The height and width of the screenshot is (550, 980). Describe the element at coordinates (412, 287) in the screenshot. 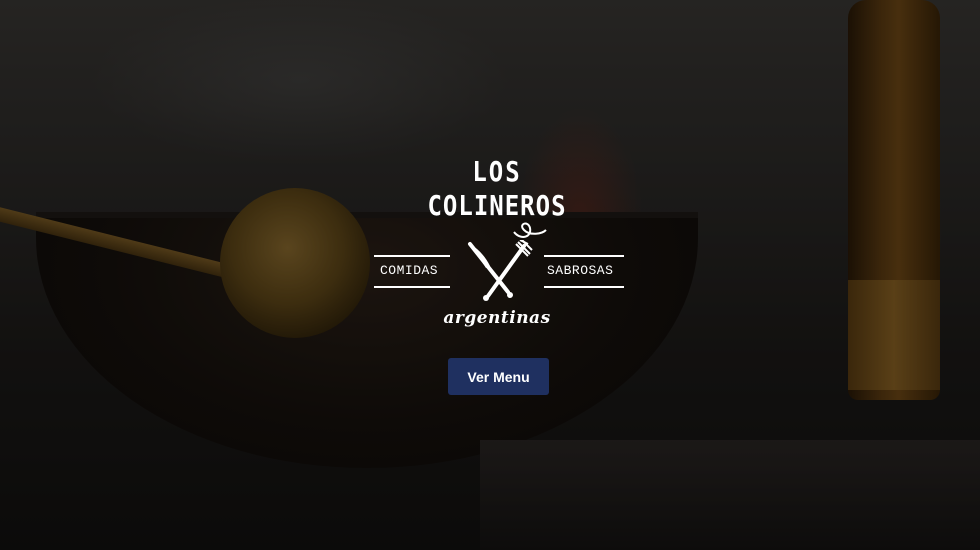

I see `logo-rule-left-bottom` at that location.